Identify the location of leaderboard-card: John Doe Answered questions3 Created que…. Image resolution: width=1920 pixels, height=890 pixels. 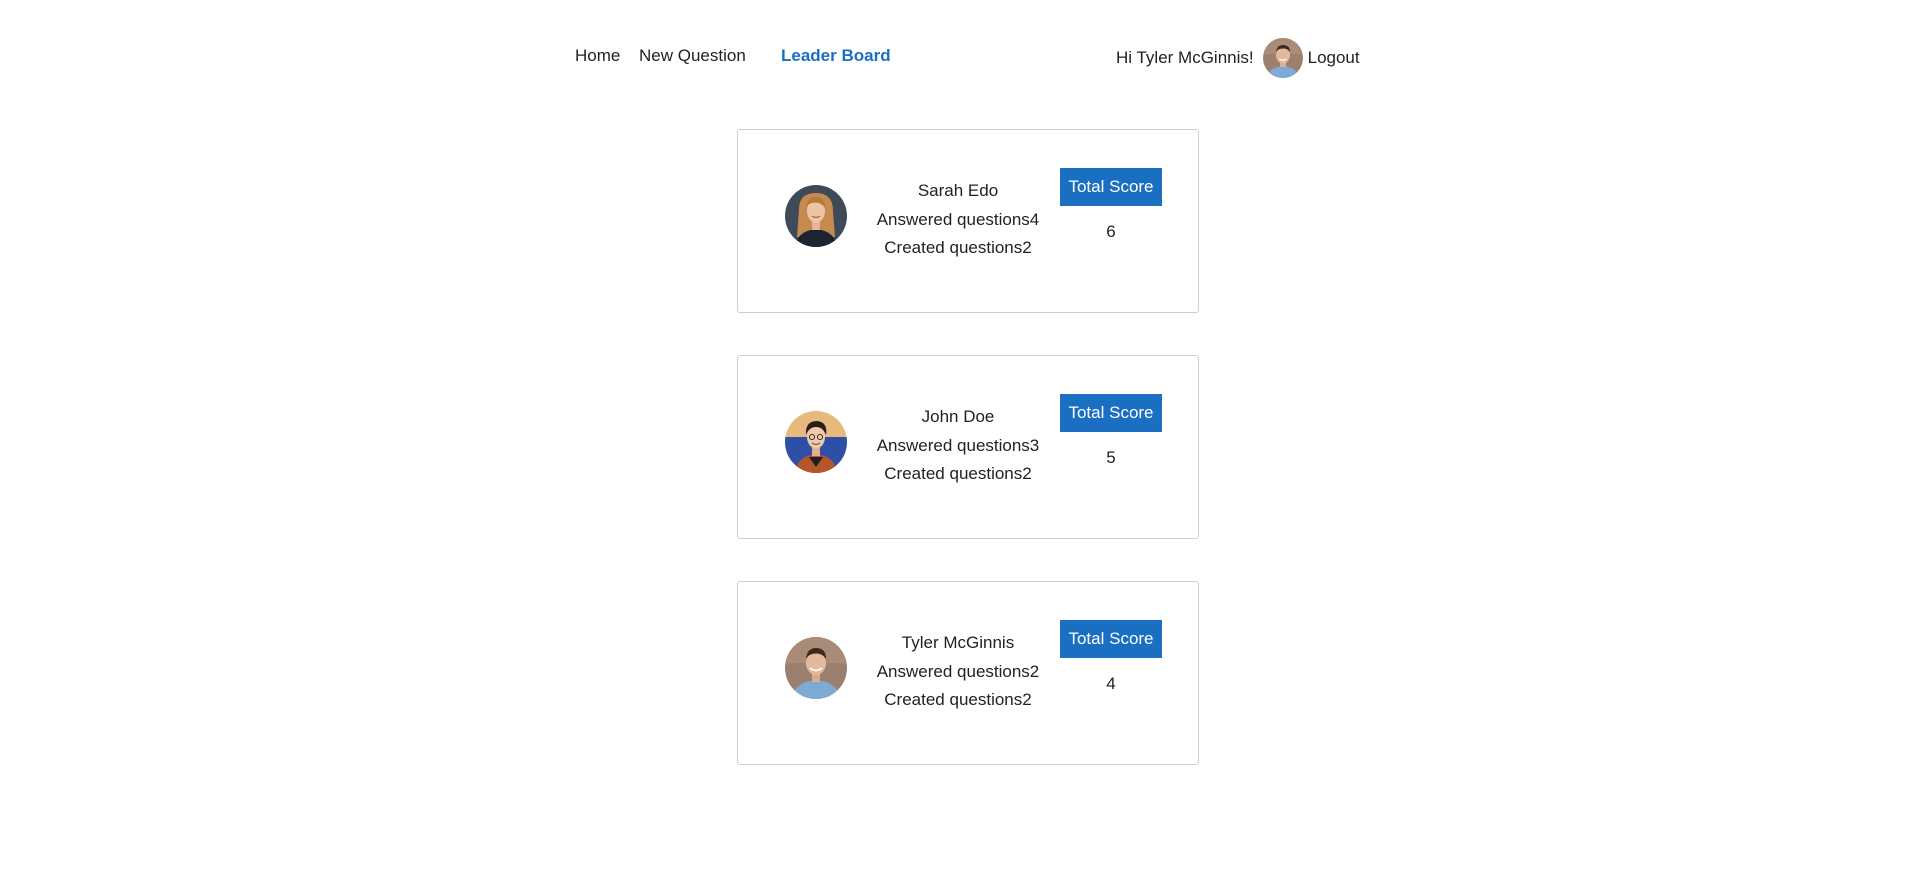
(968, 447).